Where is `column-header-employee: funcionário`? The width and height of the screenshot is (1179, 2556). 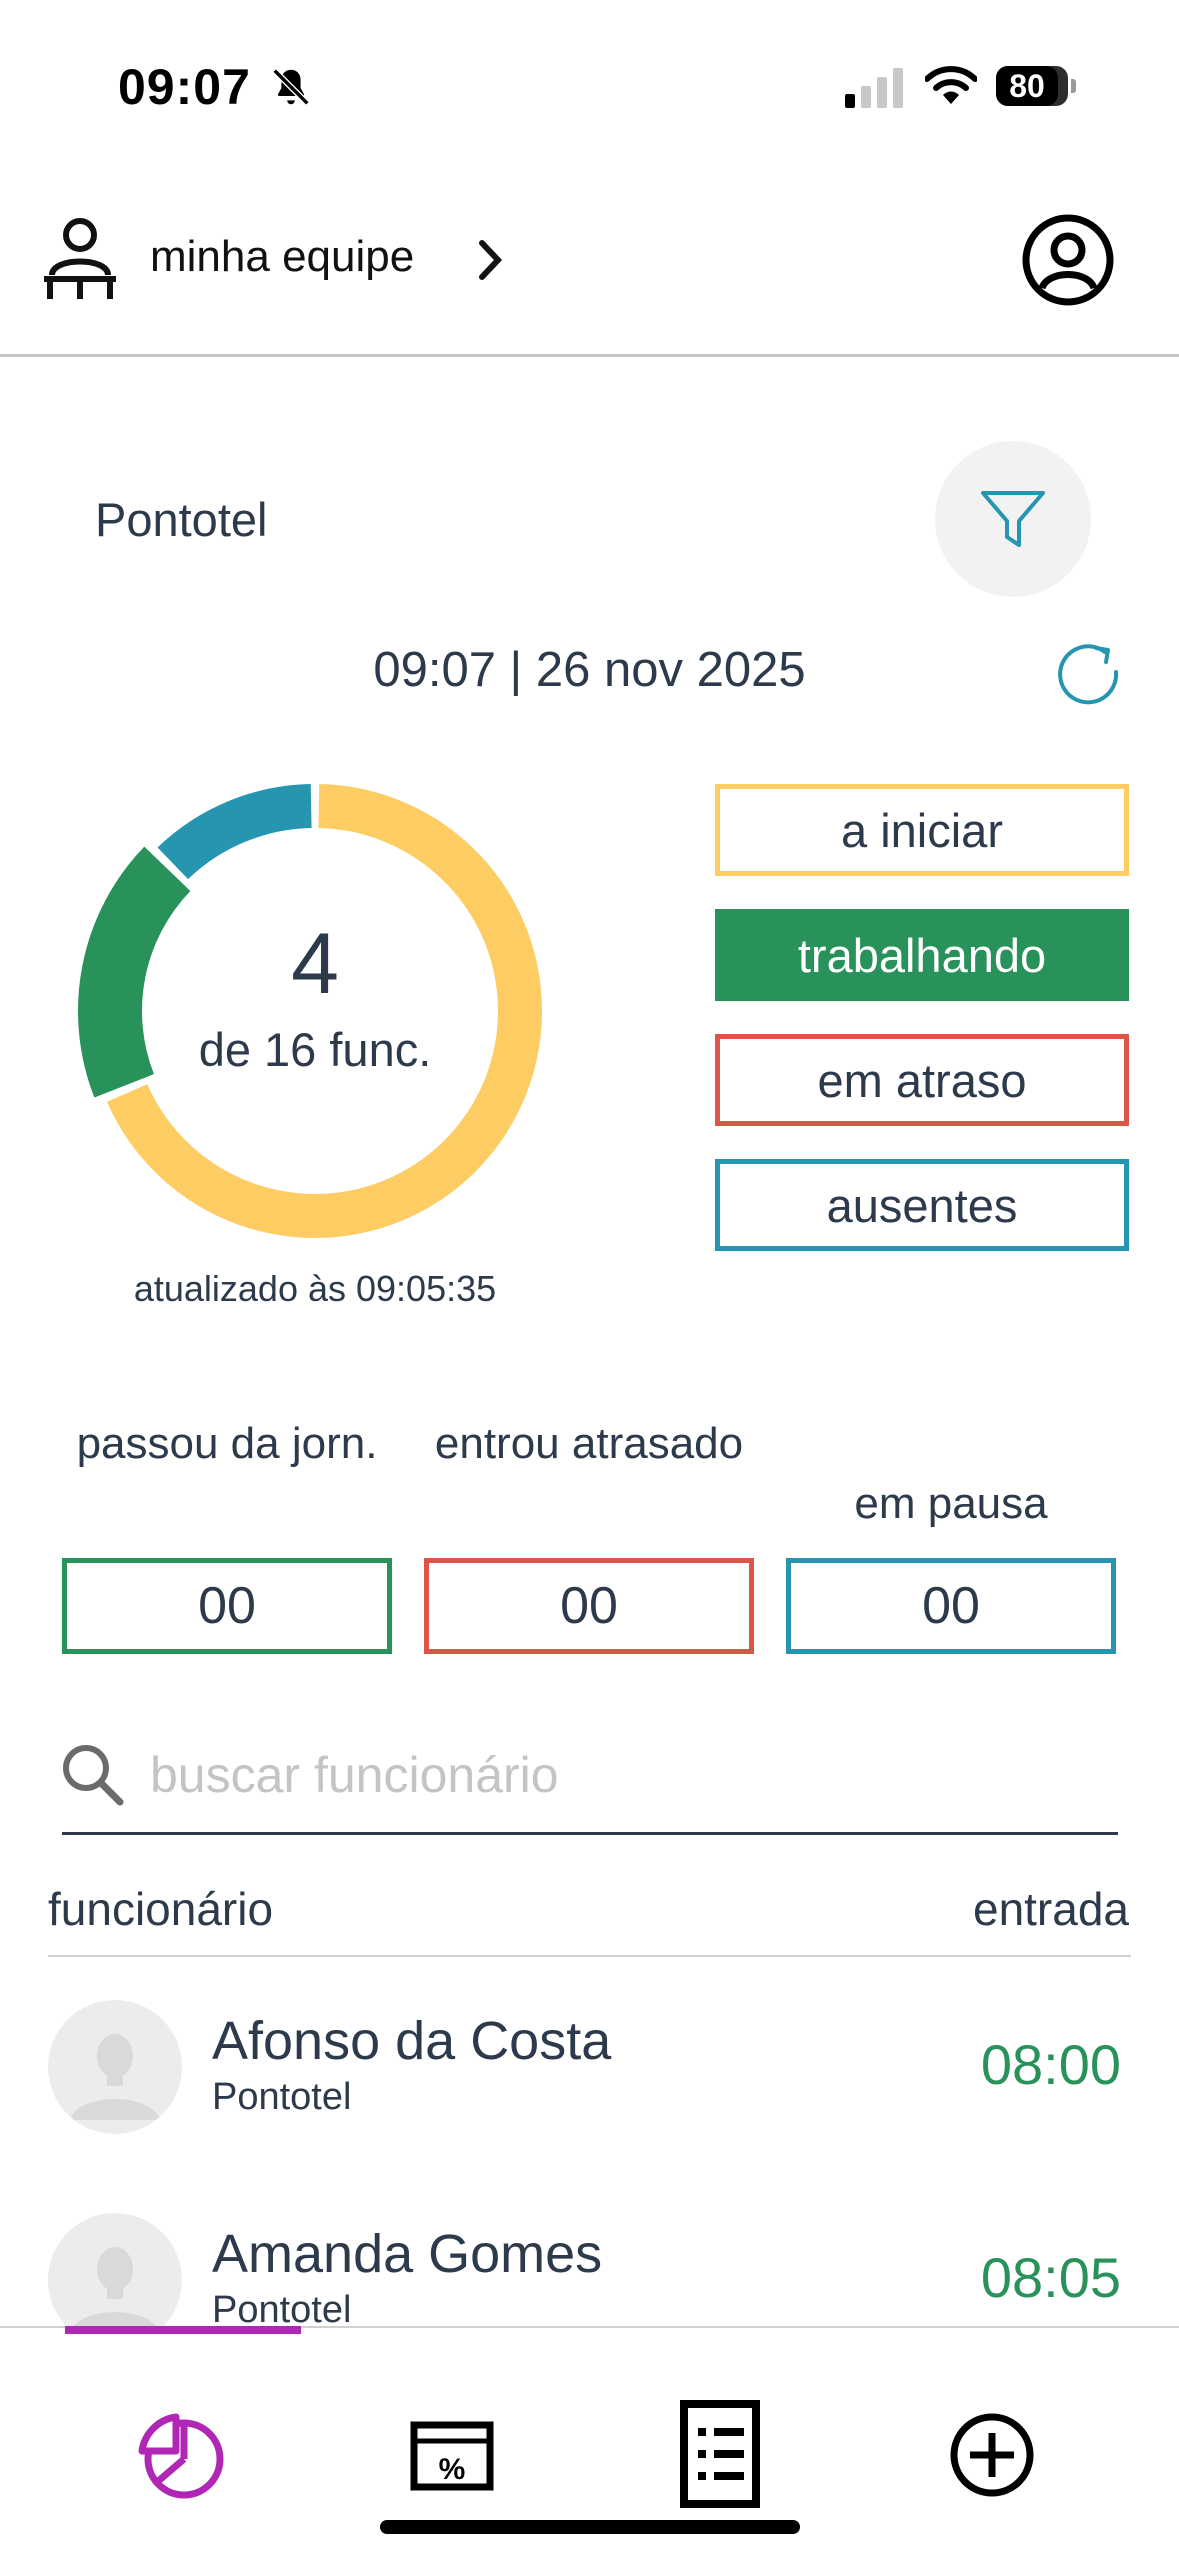 column-header-employee: funcionário is located at coordinates (161, 1909).